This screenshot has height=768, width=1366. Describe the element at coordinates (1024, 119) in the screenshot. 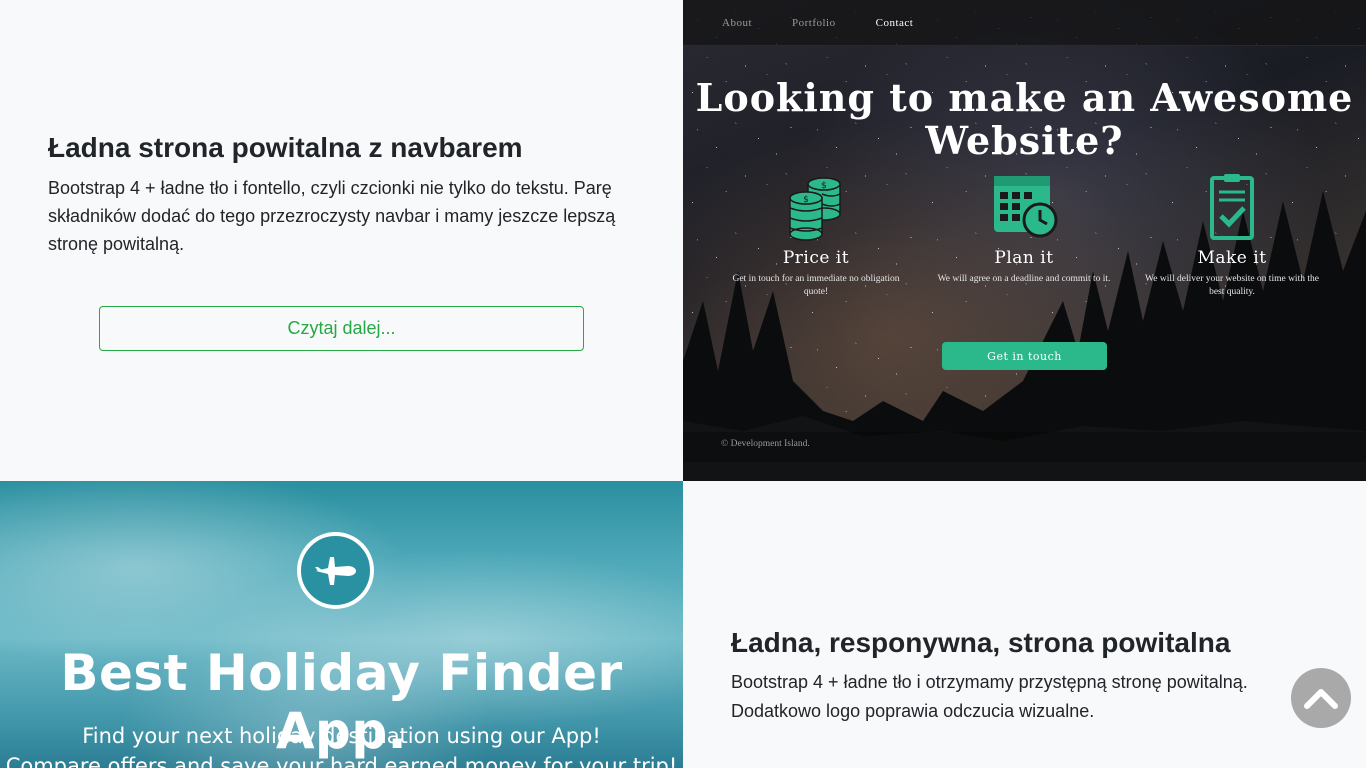

I see `preview-title: Looking to make an Awesome Website?` at that location.